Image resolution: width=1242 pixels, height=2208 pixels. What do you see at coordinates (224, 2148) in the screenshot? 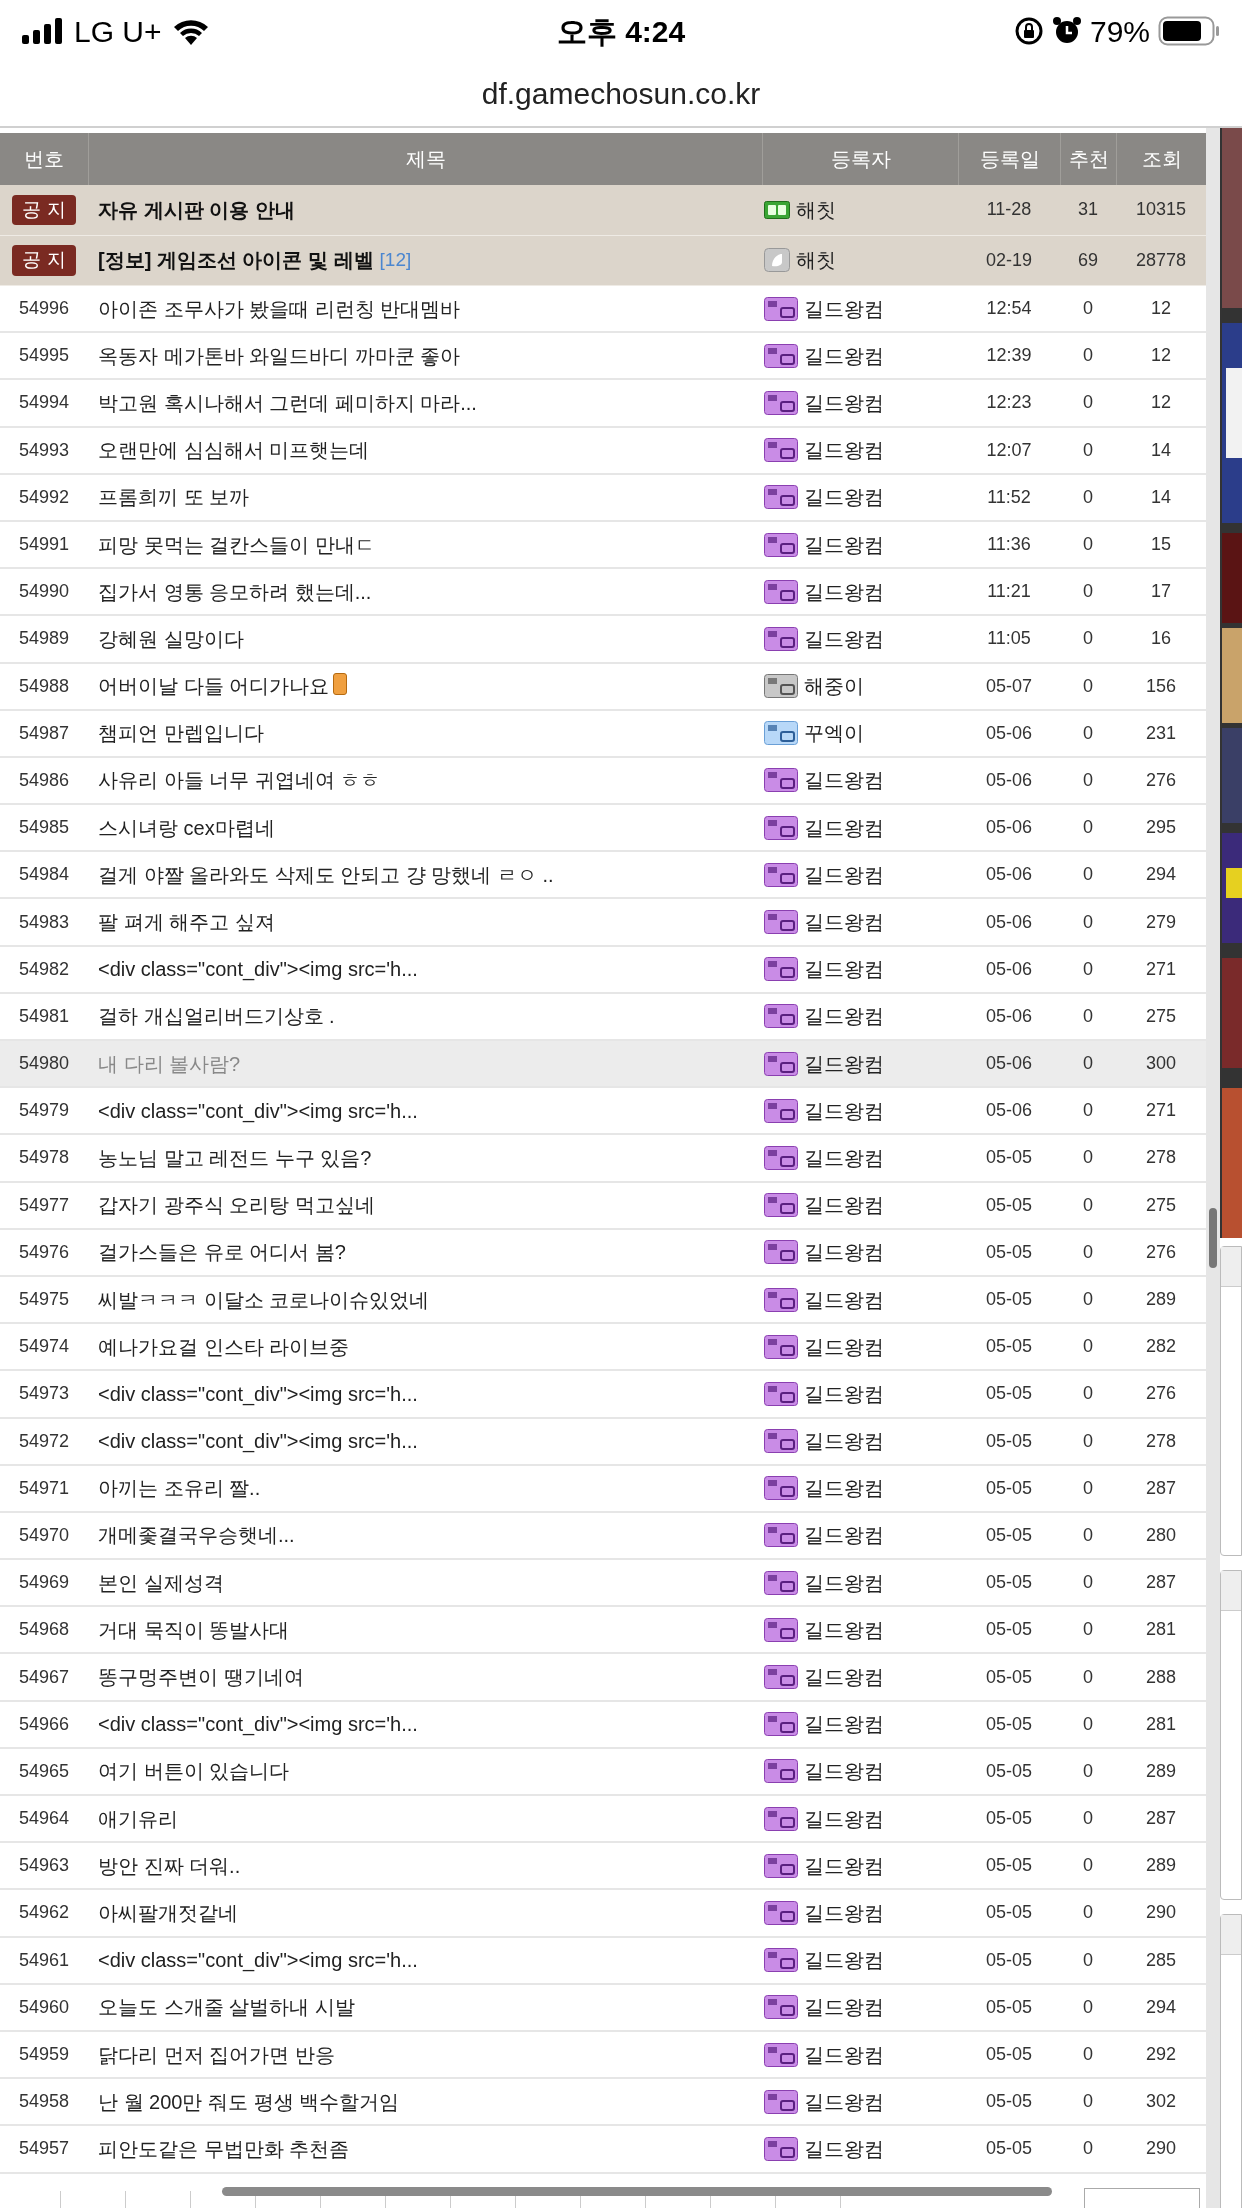
I see `post-title: 피안도같은 무법만화 추천좀` at bounding box center [224, 2148].